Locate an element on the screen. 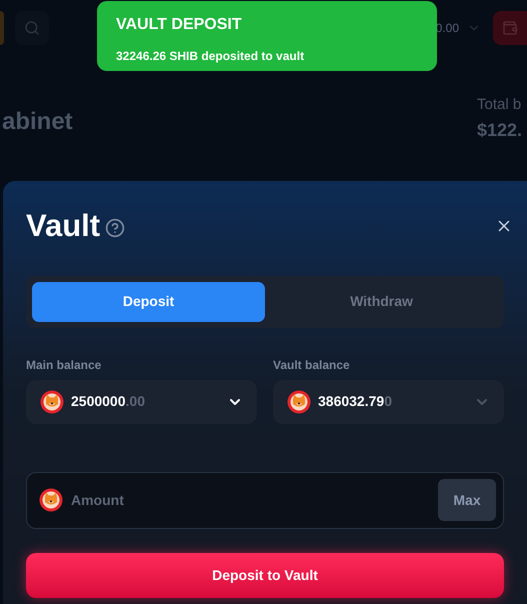  currency-select: 2500000.00 is located at coordinates (141, 402).